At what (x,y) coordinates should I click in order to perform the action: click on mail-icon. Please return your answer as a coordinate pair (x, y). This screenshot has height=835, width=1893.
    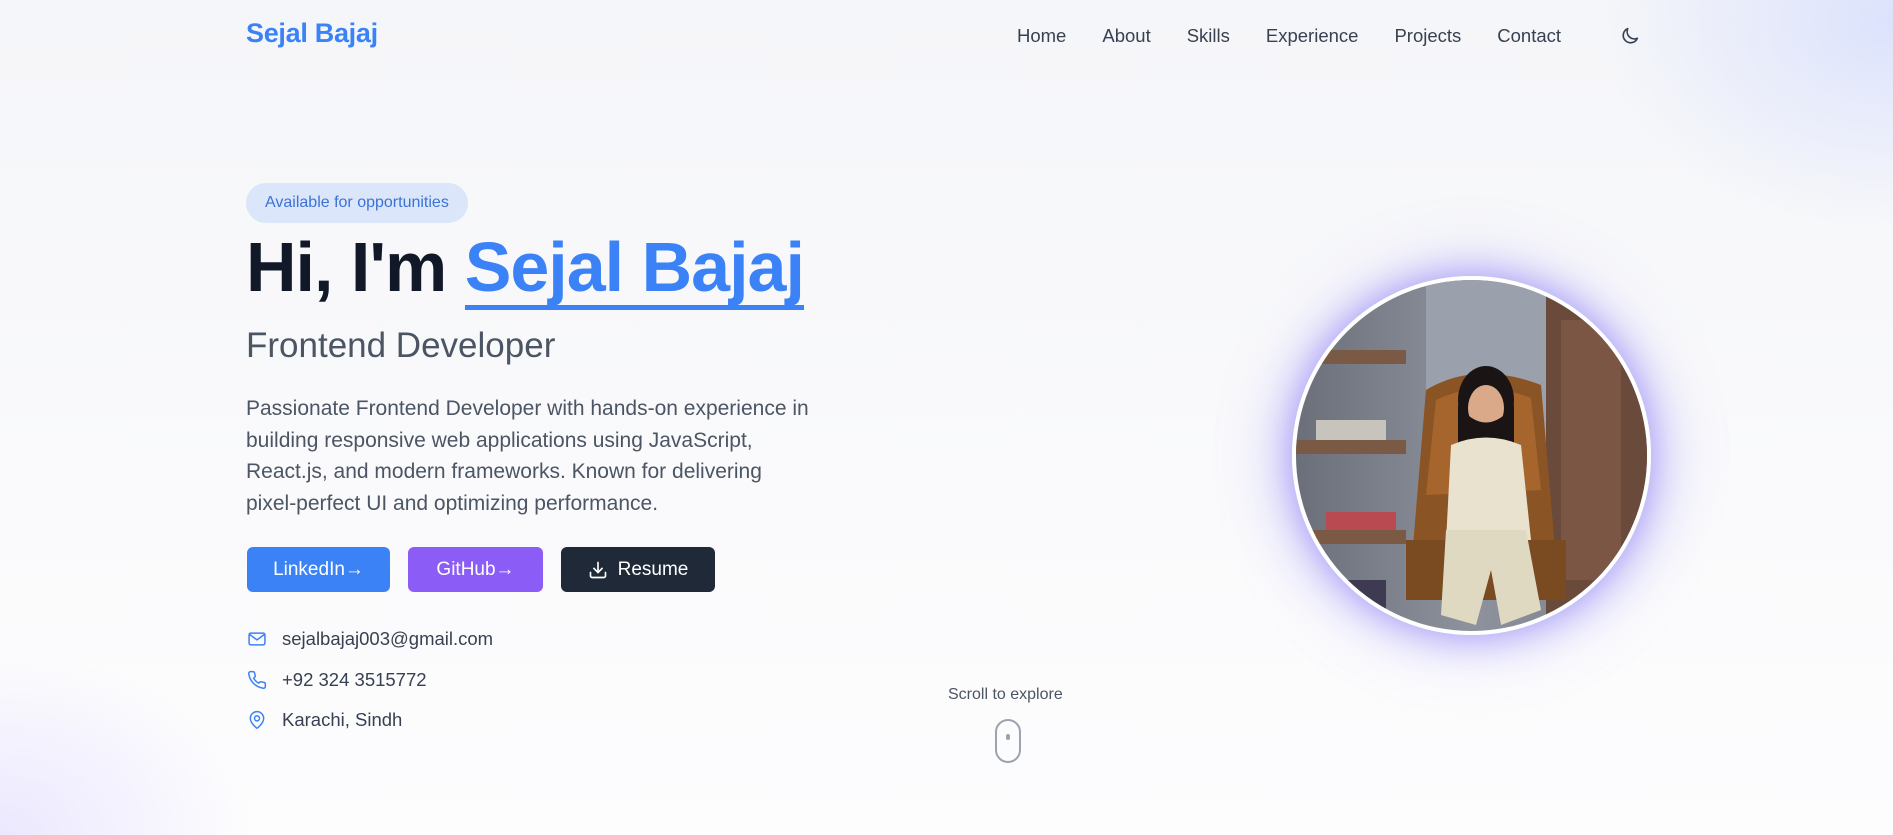
    Looking at the image, I should click on (257, 639).